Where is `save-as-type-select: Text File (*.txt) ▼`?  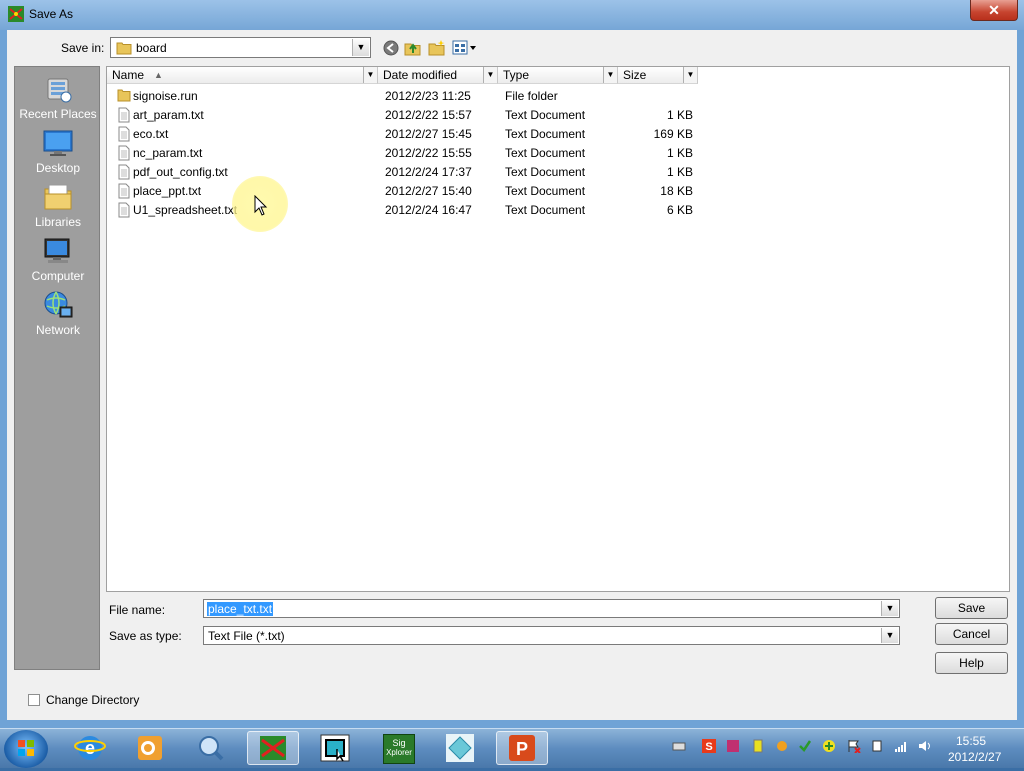
save-as-type-select: Text File (*.txt) ▼ is located at coordinates (551, 635).